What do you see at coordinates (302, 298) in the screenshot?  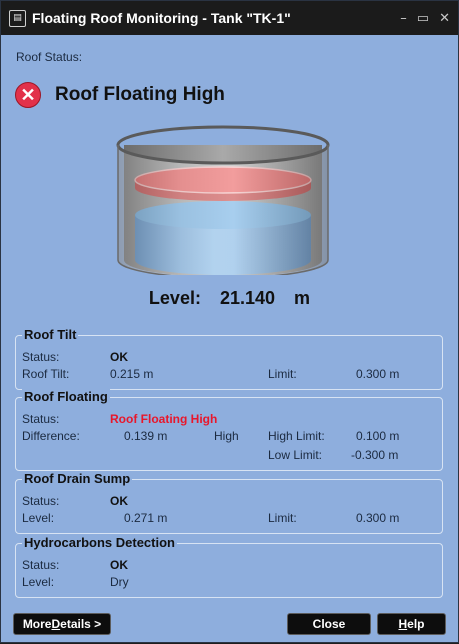 I see `level-unit: m` at bounding box center [302, 298].